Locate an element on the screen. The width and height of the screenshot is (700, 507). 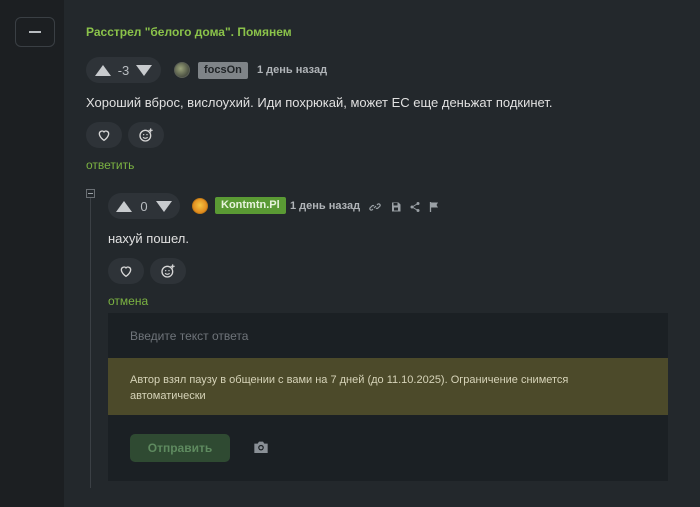
collapse-comments-button is located at coordinates (35, 32).